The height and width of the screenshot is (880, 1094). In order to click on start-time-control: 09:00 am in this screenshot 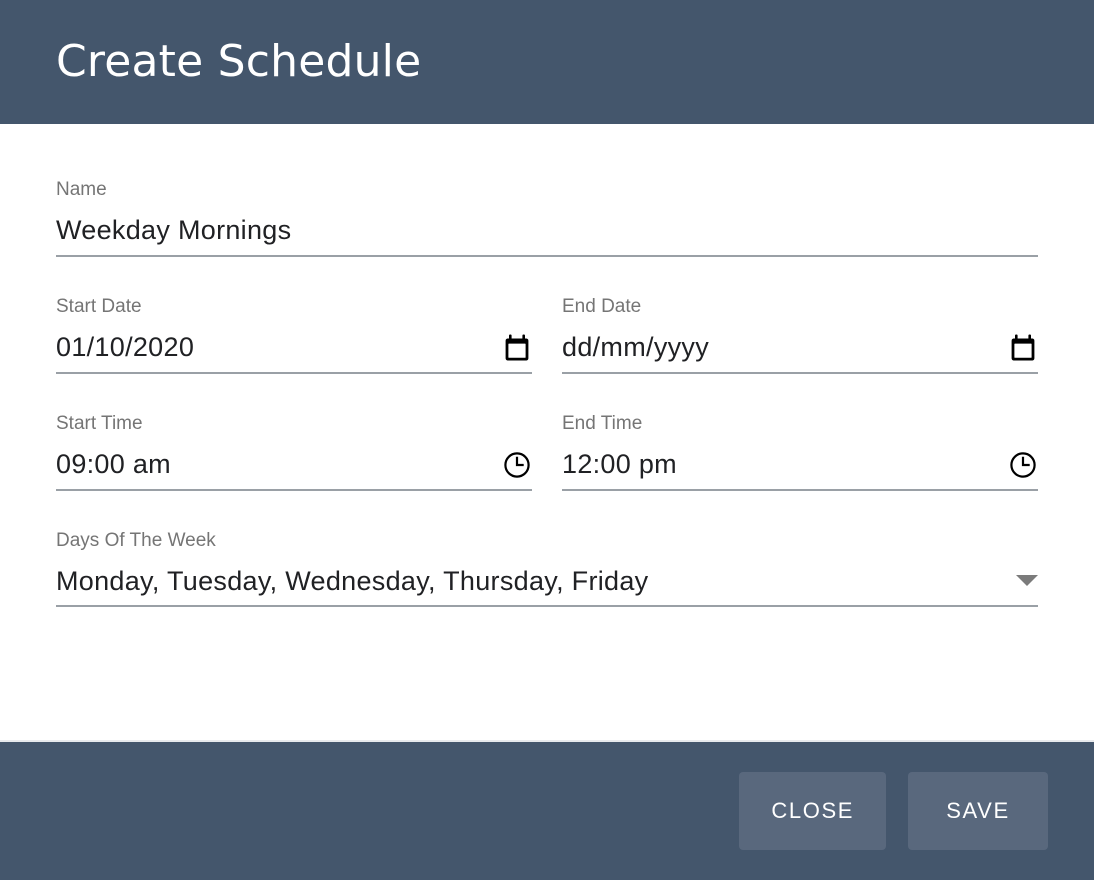, I will do `click(294, 470)`.